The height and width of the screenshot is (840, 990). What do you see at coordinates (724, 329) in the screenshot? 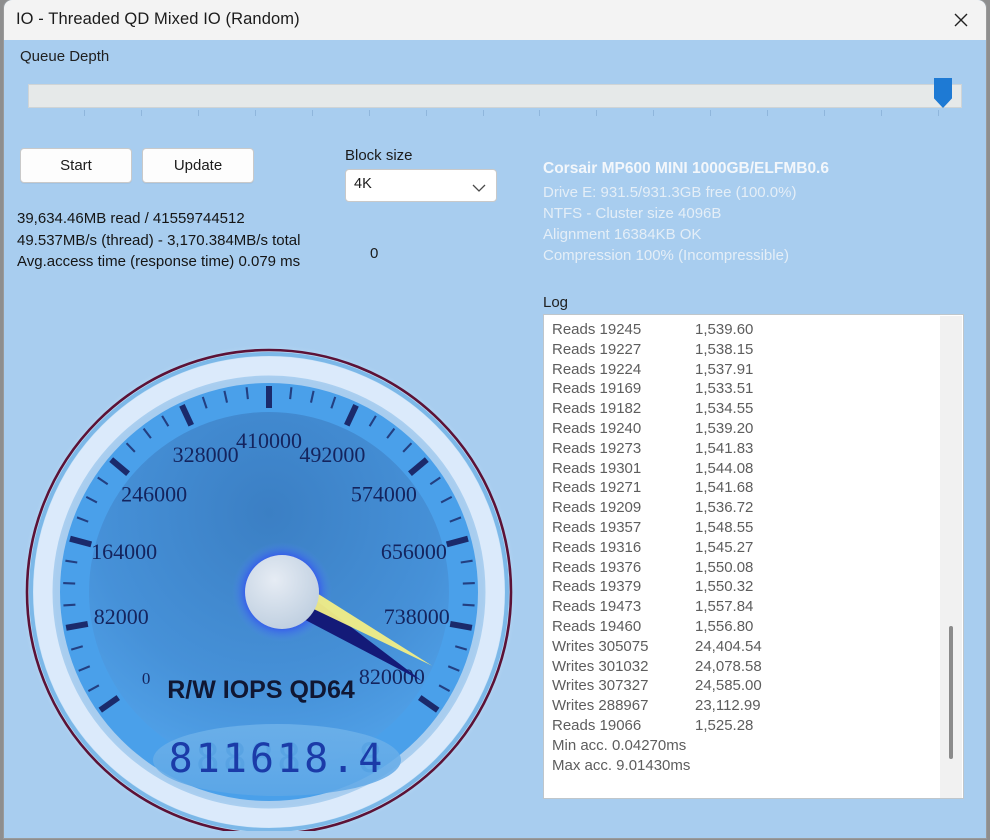
I see `log-row-value: 1,539.60` at bounding box center [724, 329].